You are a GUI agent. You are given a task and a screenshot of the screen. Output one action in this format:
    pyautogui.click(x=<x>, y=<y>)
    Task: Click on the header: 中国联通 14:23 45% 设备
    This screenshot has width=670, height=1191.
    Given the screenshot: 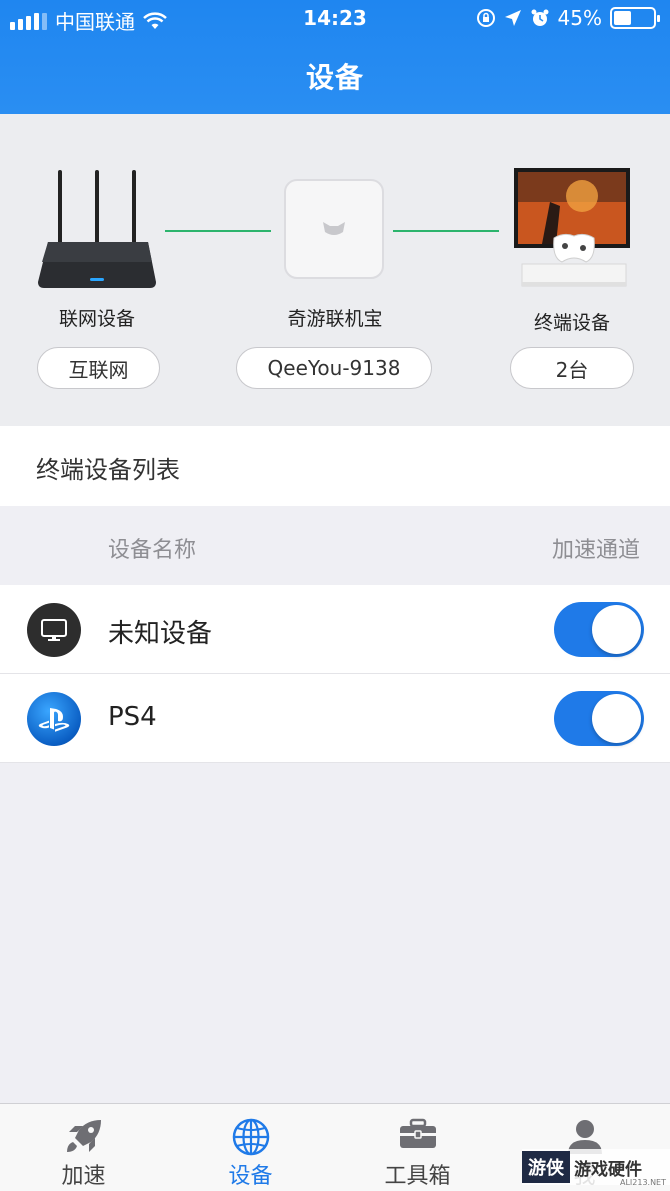 What is the action you would take?
    pyautogui.click(x=335, y=57)
    